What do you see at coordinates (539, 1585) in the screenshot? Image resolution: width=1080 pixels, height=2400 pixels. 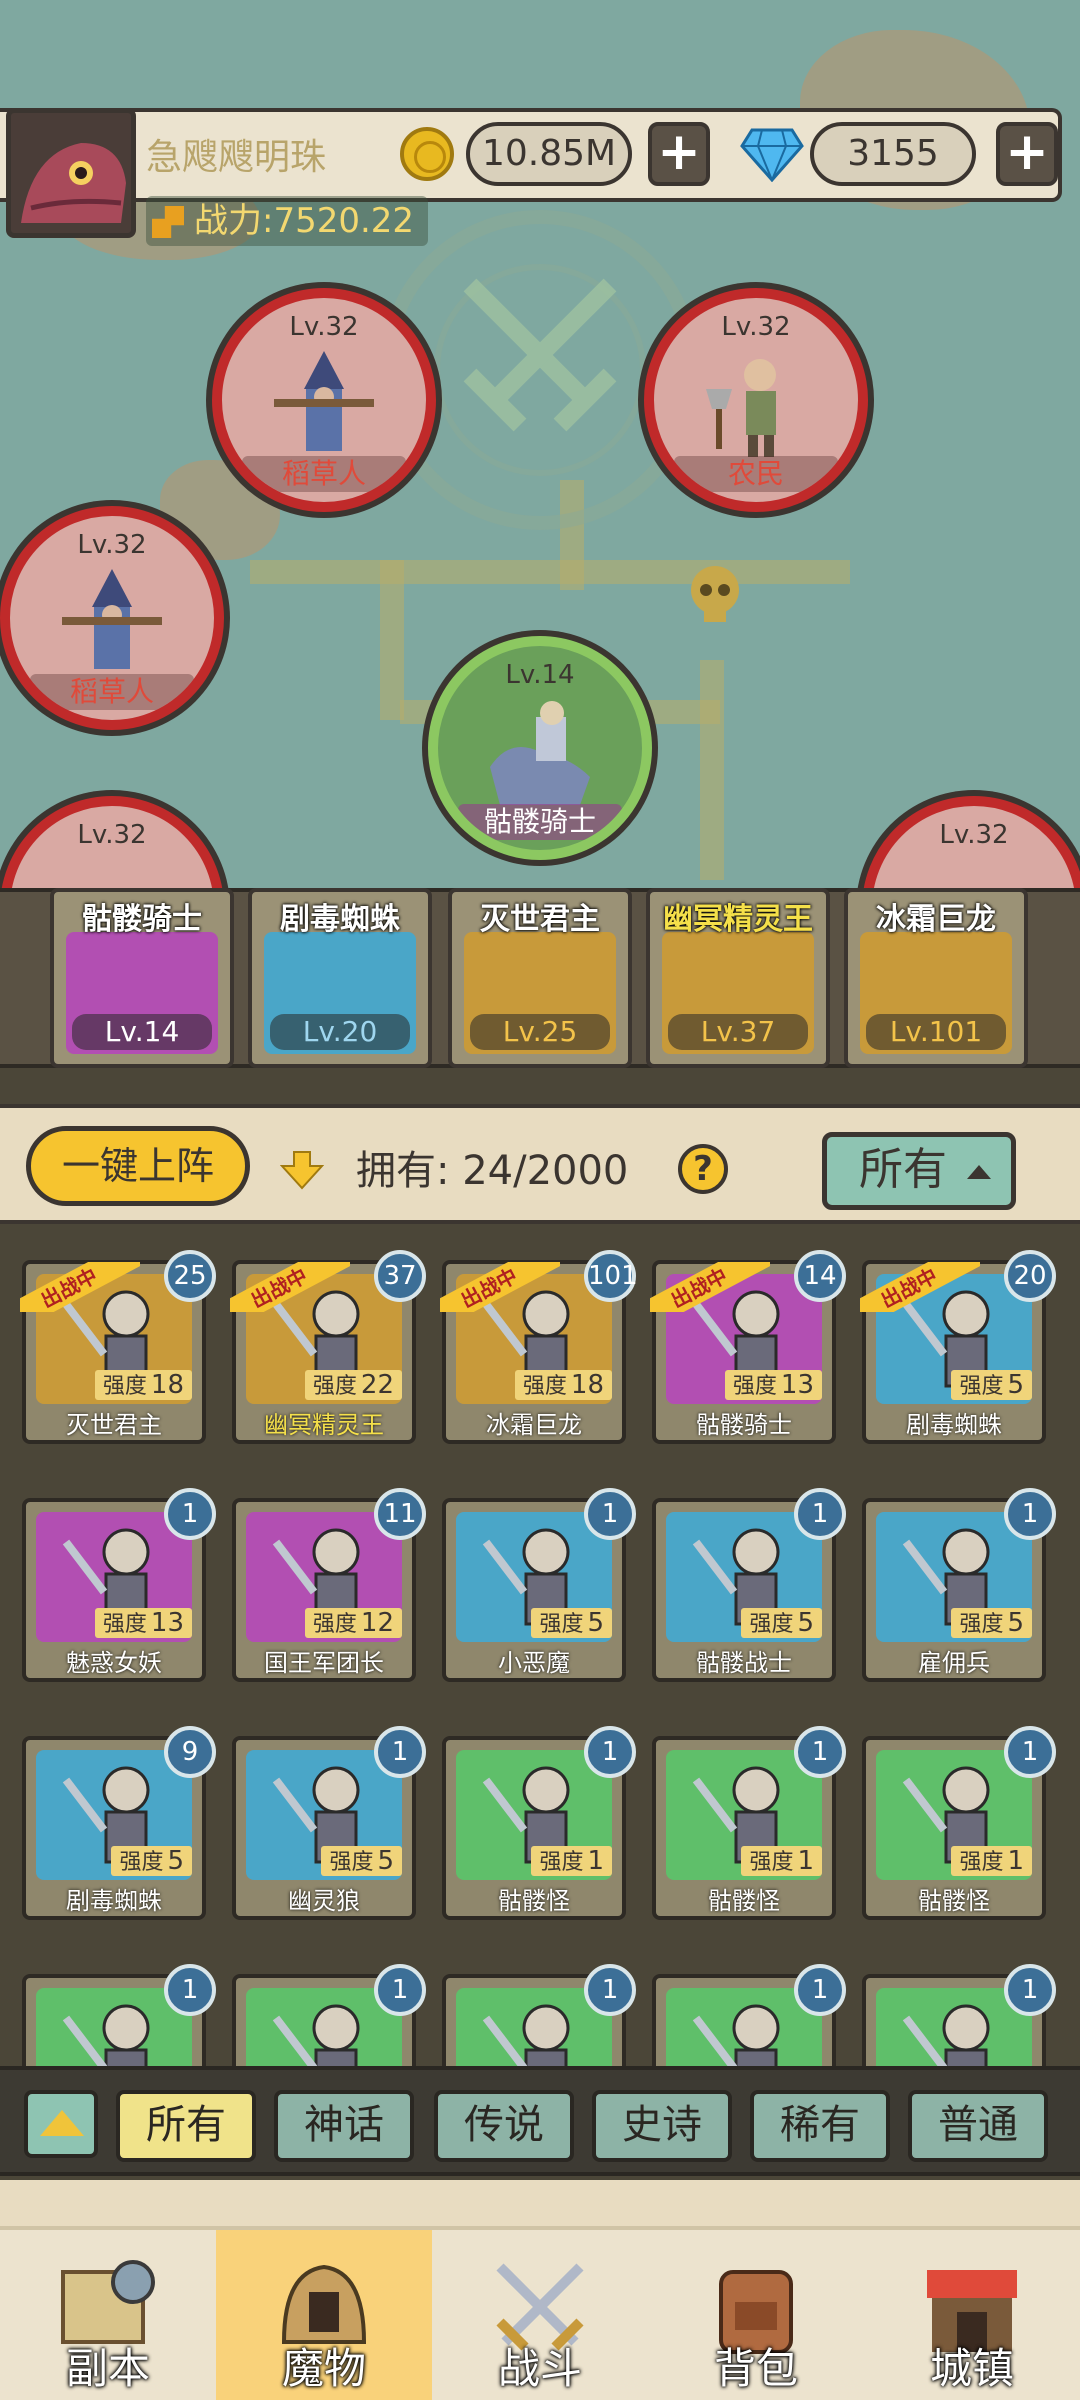 I see `monster-card: 强度 5 小恶魔 1` at bounding box center [539, 1585].